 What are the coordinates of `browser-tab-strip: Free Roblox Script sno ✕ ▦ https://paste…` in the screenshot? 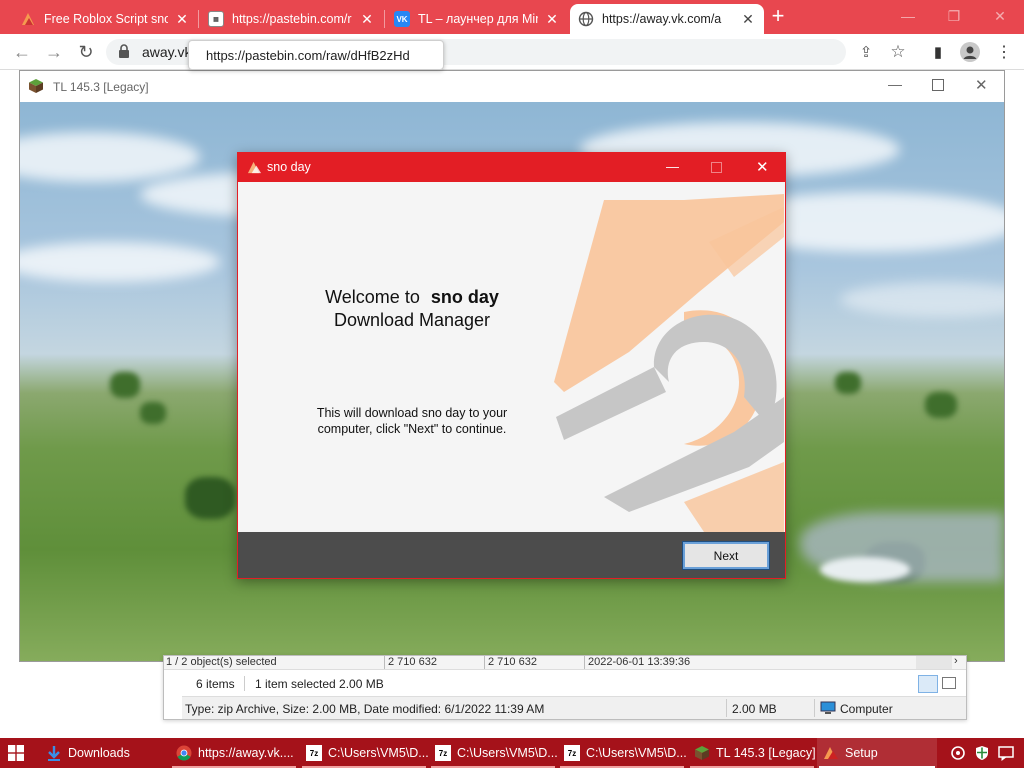 It's located at (512, 17).